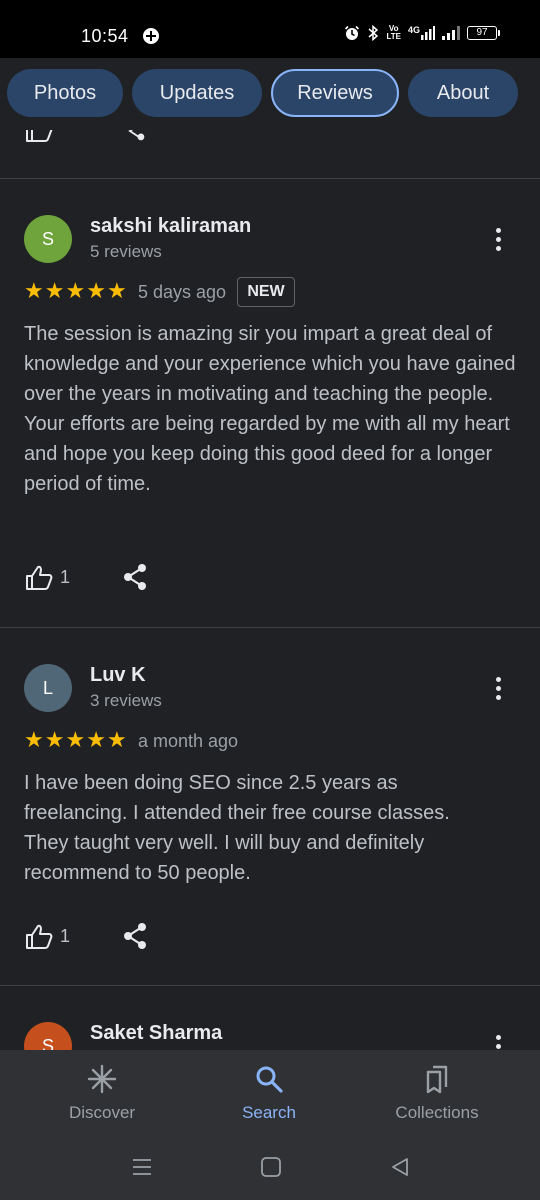 The image size is (540, 1200). I want to click on recents-icon, so click(142, 1167).